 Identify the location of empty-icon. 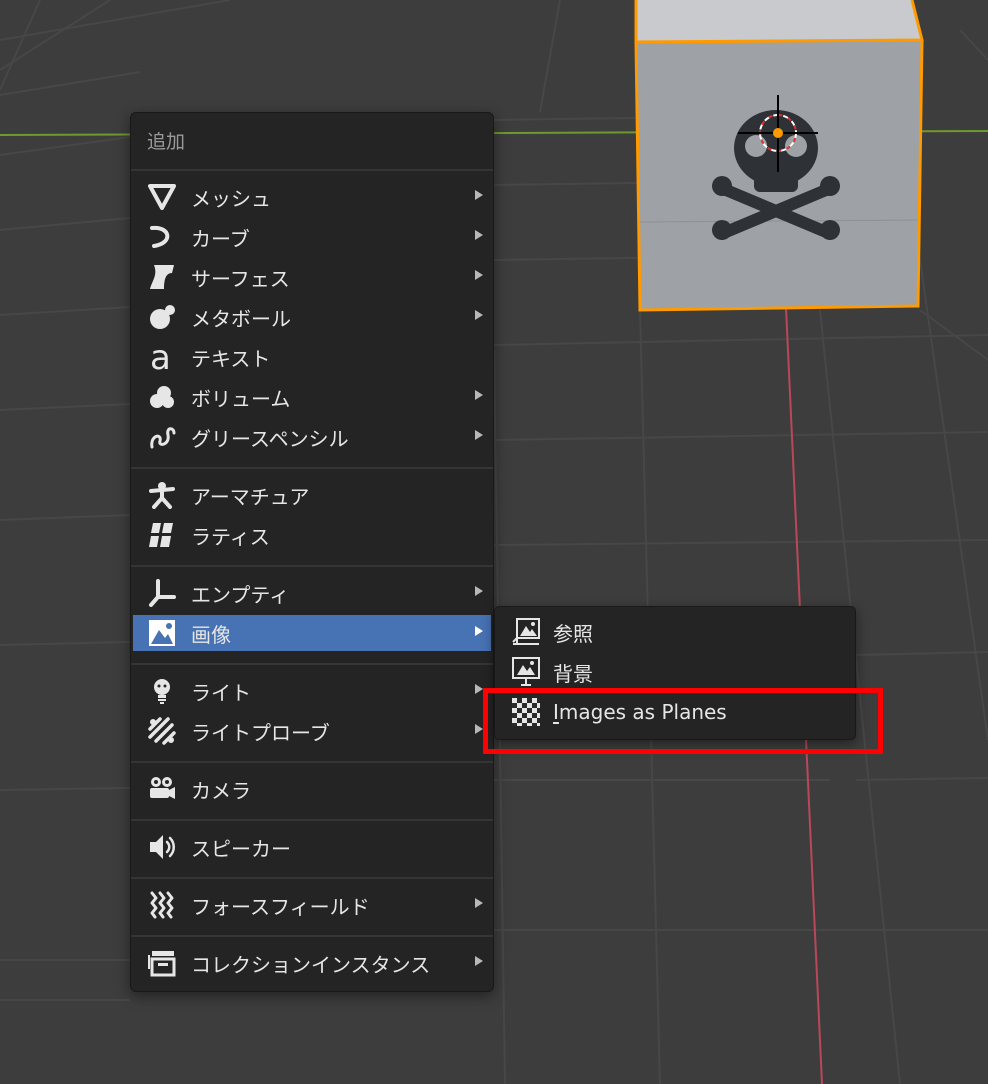
(162, 593).